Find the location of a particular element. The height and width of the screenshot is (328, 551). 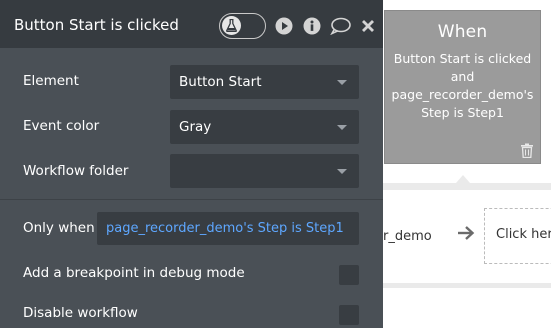

only-when-expression-field: page_recorder_demo's Step is Step1 is located at coordinates (228, 228).